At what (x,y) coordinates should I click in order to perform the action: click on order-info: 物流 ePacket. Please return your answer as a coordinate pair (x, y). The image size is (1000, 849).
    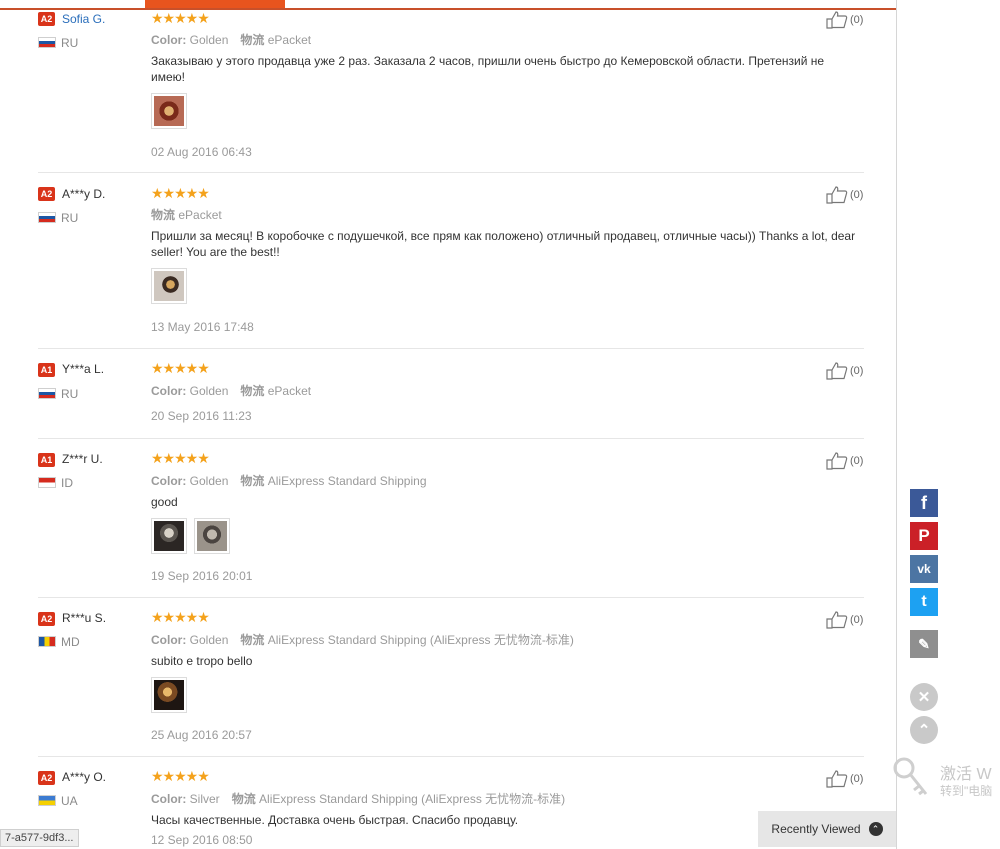
    Looking at the image, I should click on (186, 215).